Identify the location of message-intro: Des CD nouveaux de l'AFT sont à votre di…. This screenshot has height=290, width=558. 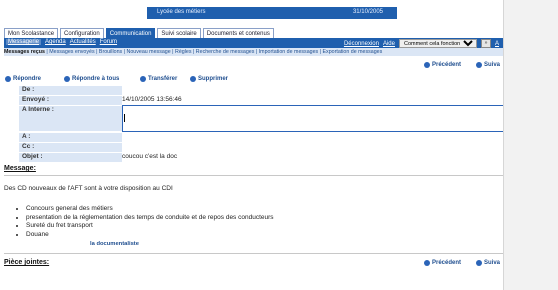
(88, 188).